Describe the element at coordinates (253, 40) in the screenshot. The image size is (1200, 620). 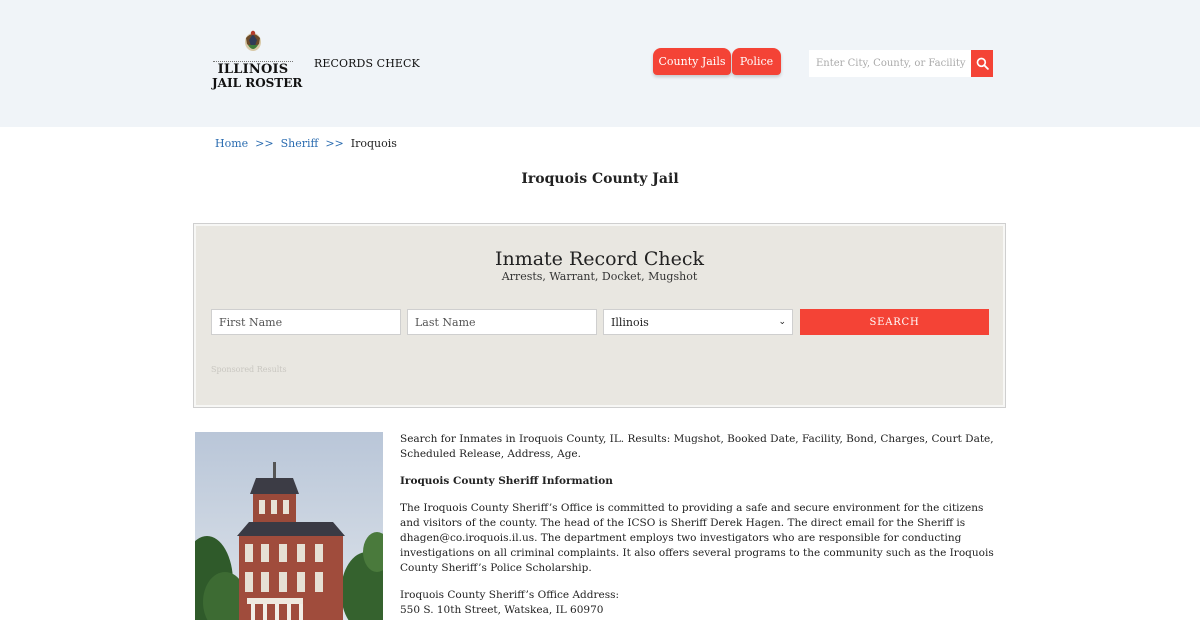
I see `state-seal-icon` at that location.